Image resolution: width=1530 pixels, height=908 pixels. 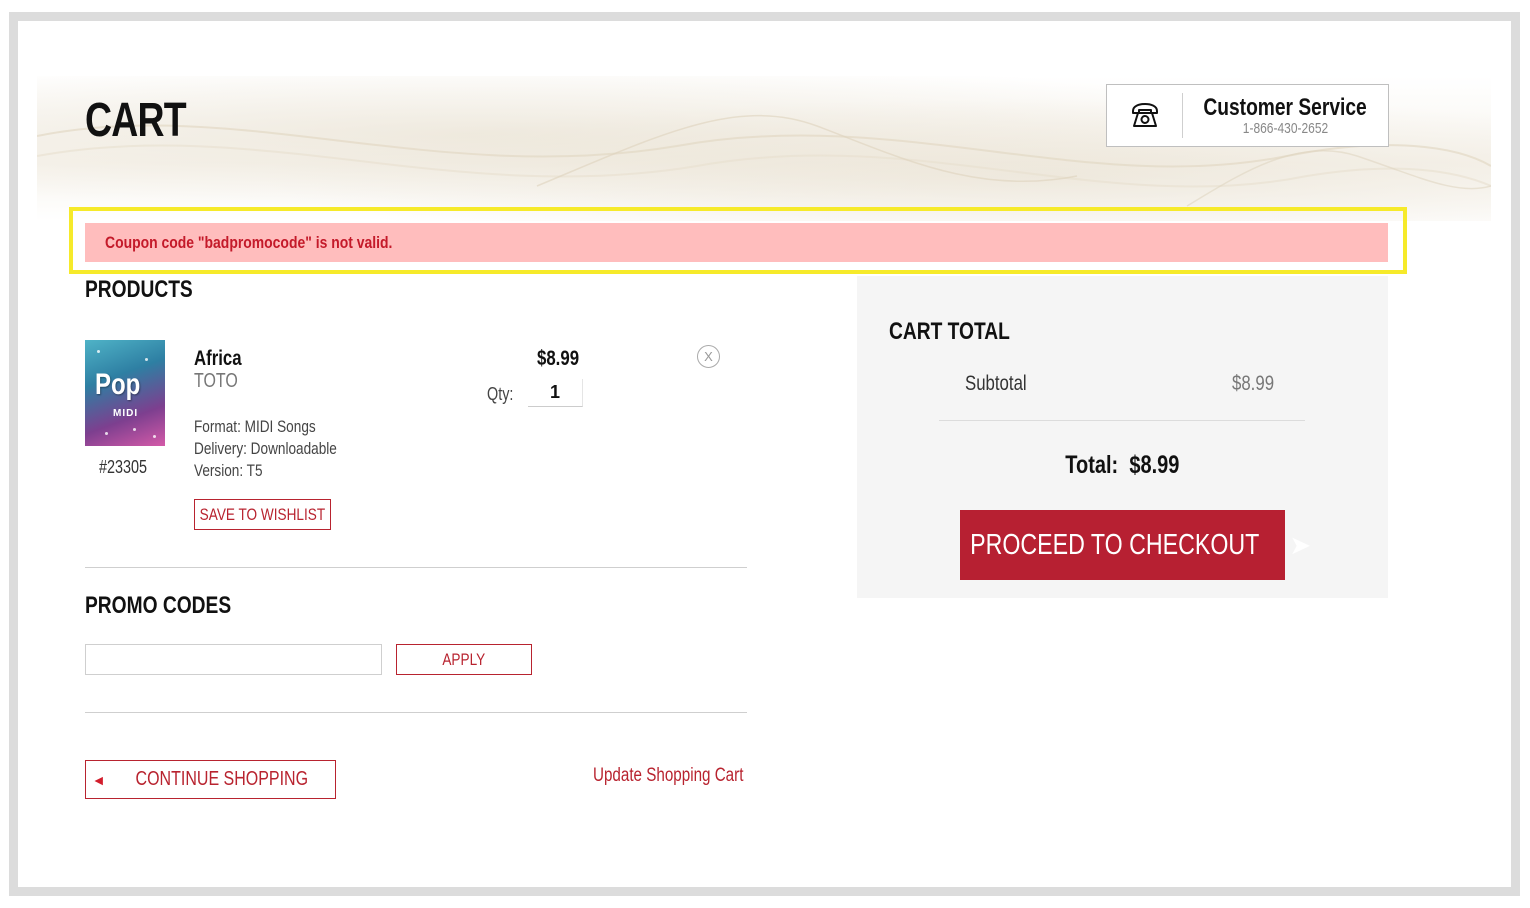 I want to click on subtotal-value: $8.99, so click(x=1258, y=384).